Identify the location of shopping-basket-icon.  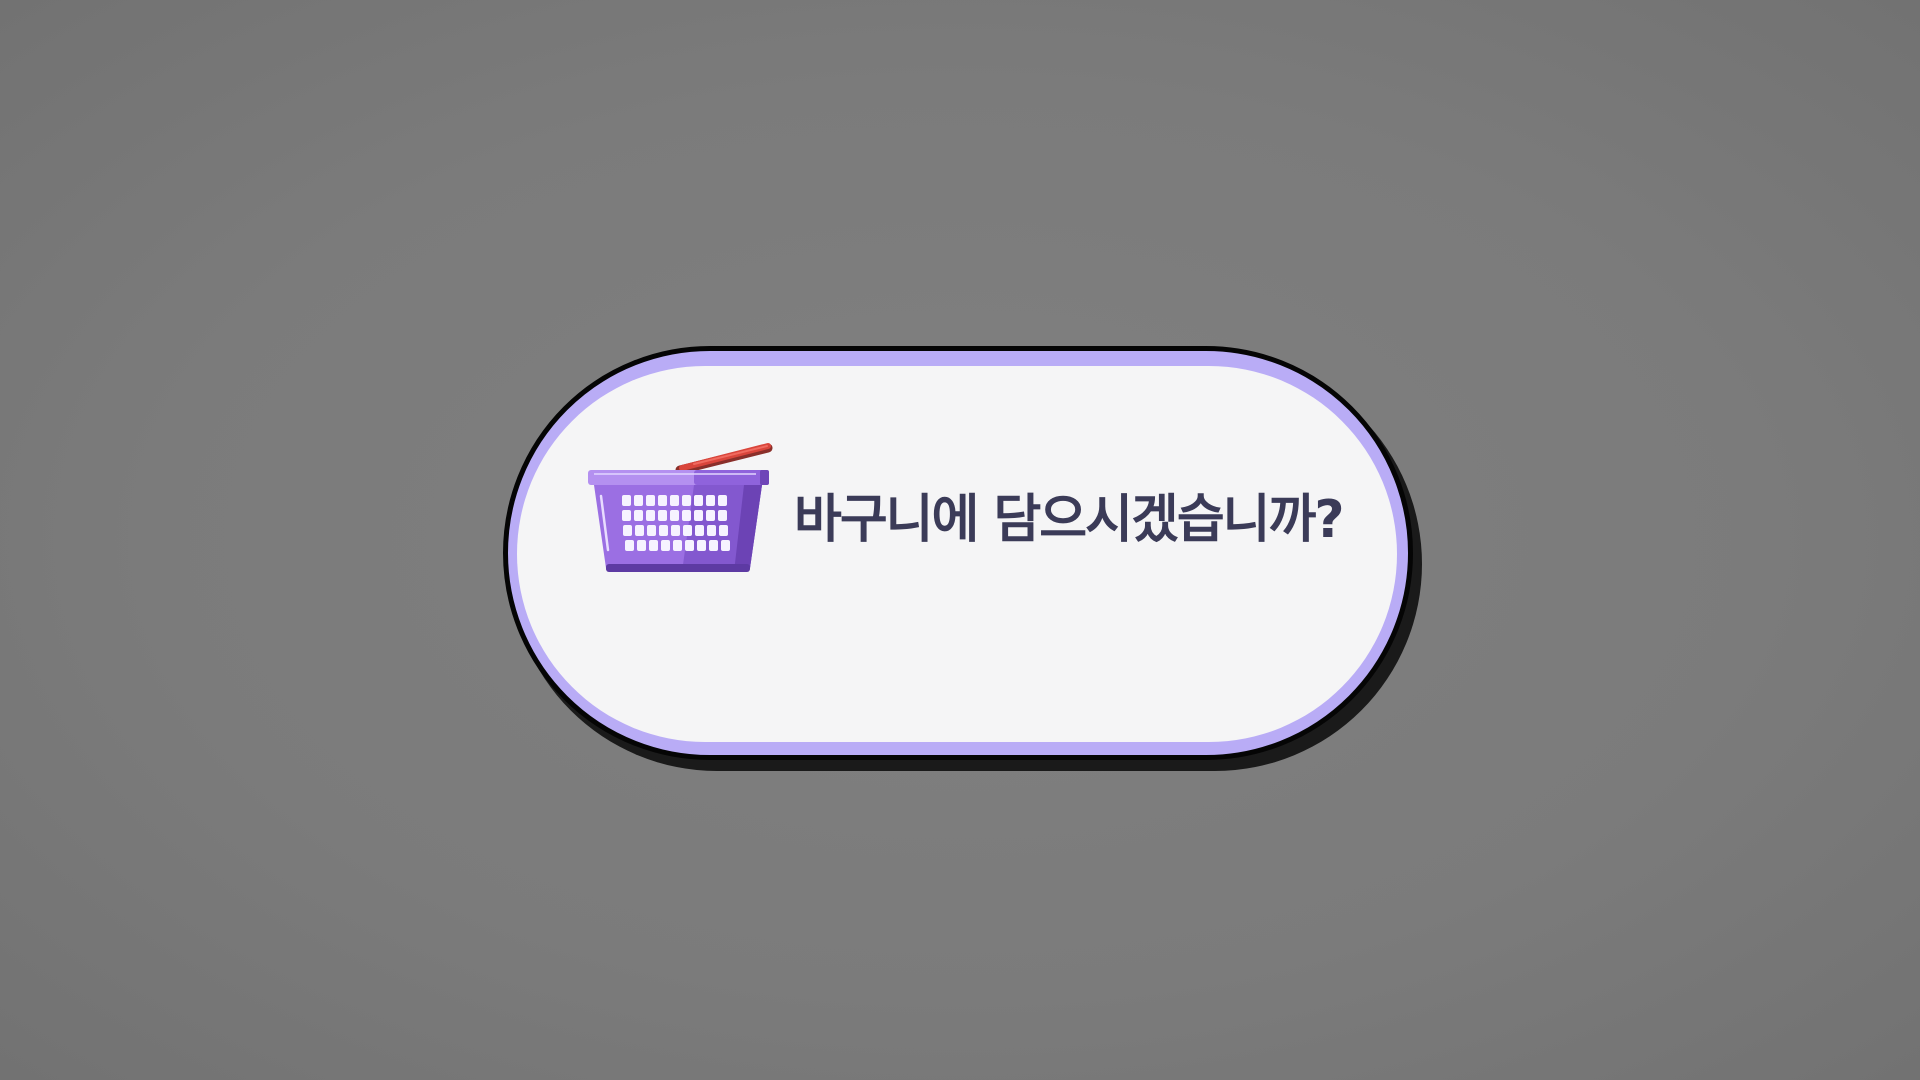
(680, 507).